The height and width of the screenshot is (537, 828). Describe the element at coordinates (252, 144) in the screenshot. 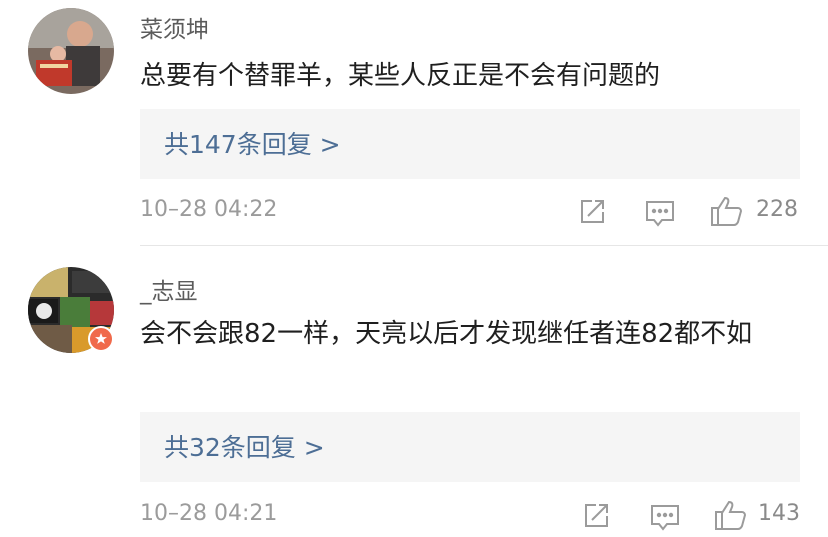

I see `reply-count-label: 共147条回复 >` at that location.